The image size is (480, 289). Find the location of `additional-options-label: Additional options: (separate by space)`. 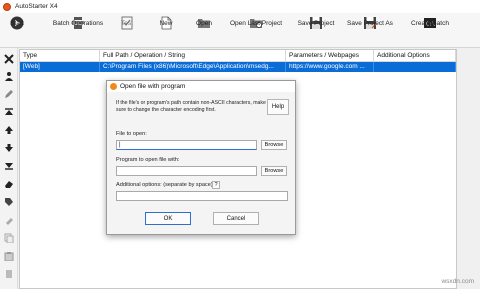

additional-options-label: Additional options: (separate by space) is located at coordinates (164, 185).